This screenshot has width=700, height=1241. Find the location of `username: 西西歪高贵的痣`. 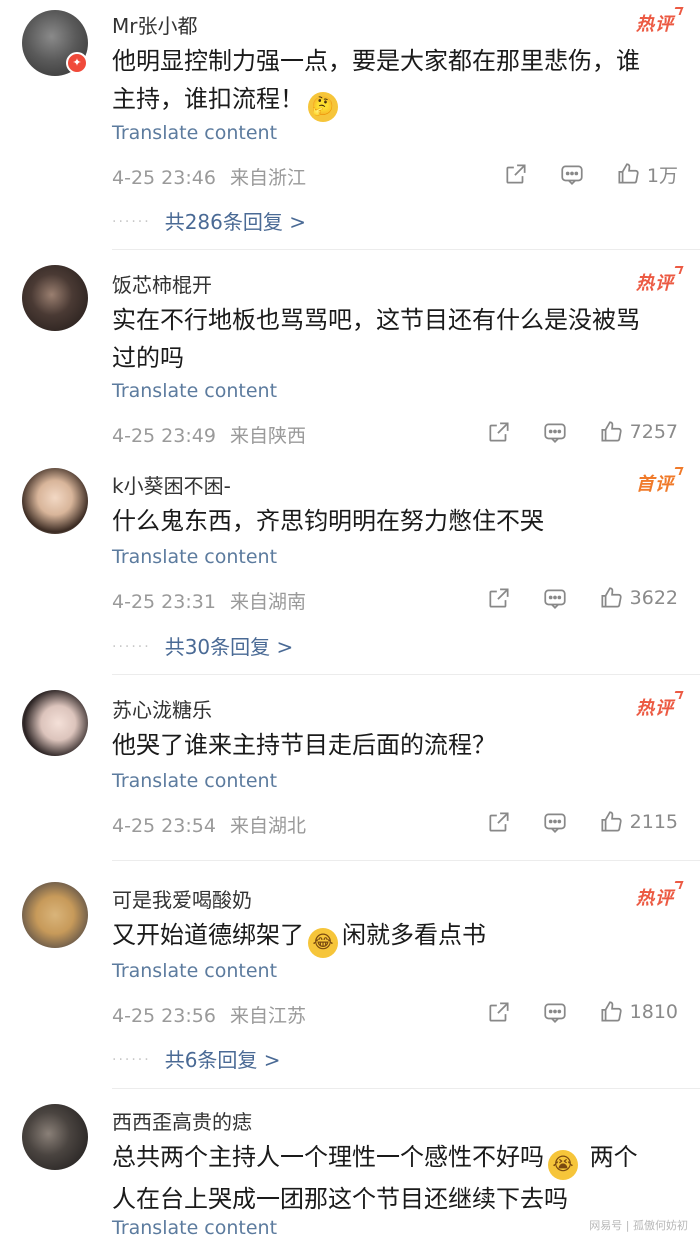

username: 西西歪高贵的痣 is located at coordinates (182, 1120).